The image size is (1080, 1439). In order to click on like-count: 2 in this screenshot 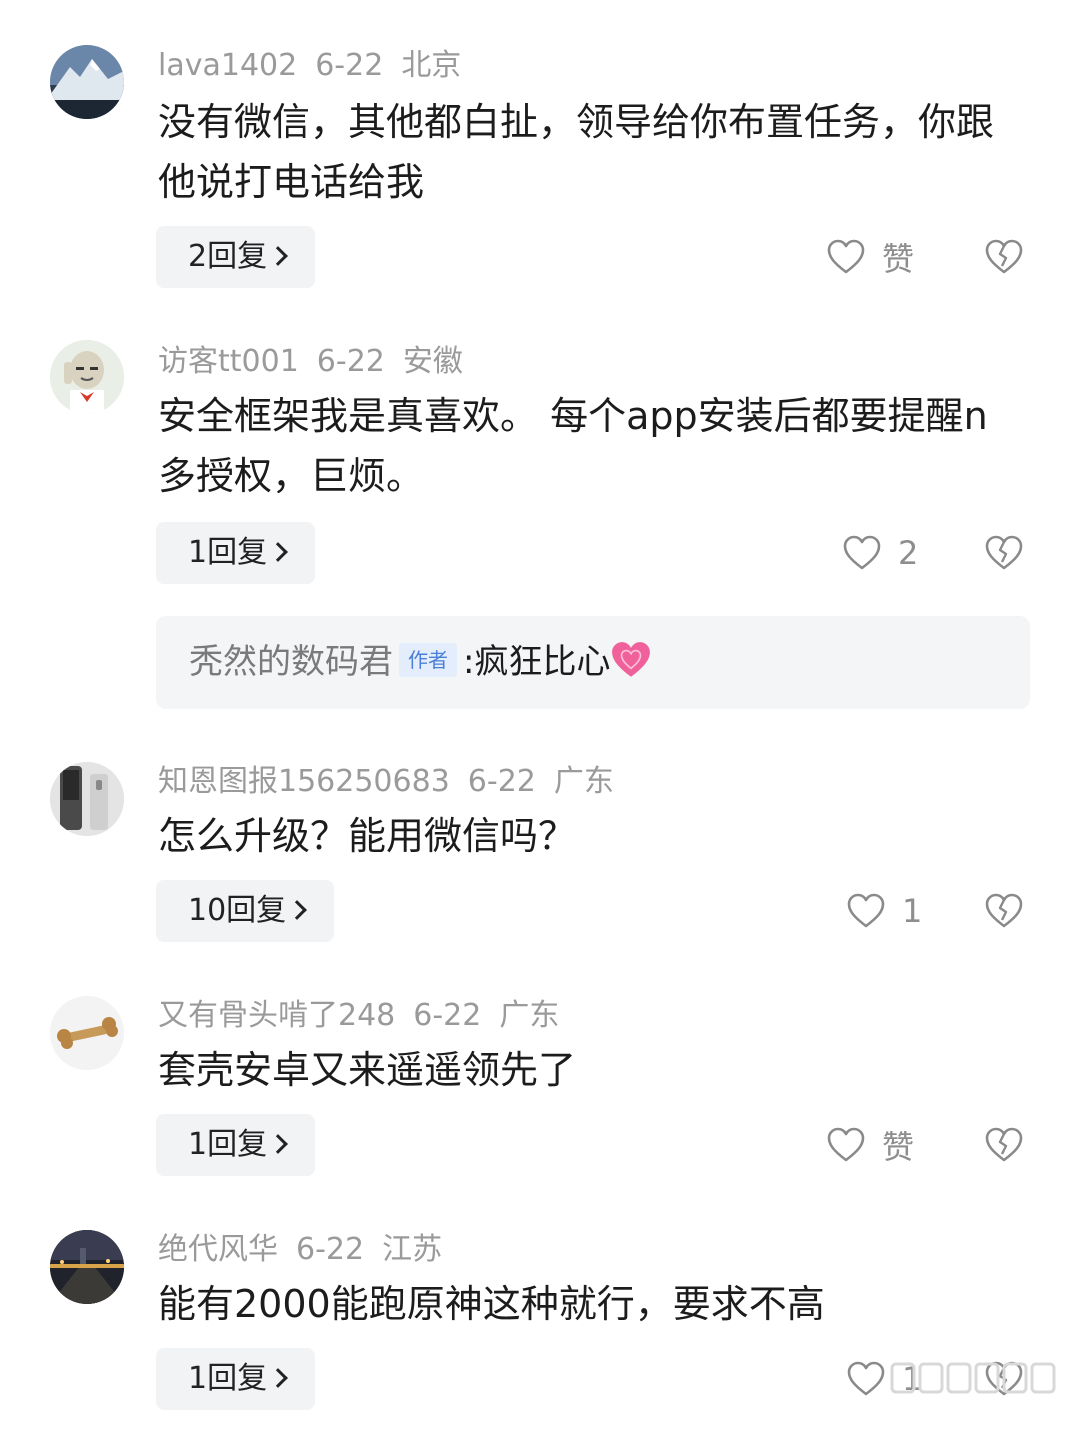, I will do `click(908, 553)`.